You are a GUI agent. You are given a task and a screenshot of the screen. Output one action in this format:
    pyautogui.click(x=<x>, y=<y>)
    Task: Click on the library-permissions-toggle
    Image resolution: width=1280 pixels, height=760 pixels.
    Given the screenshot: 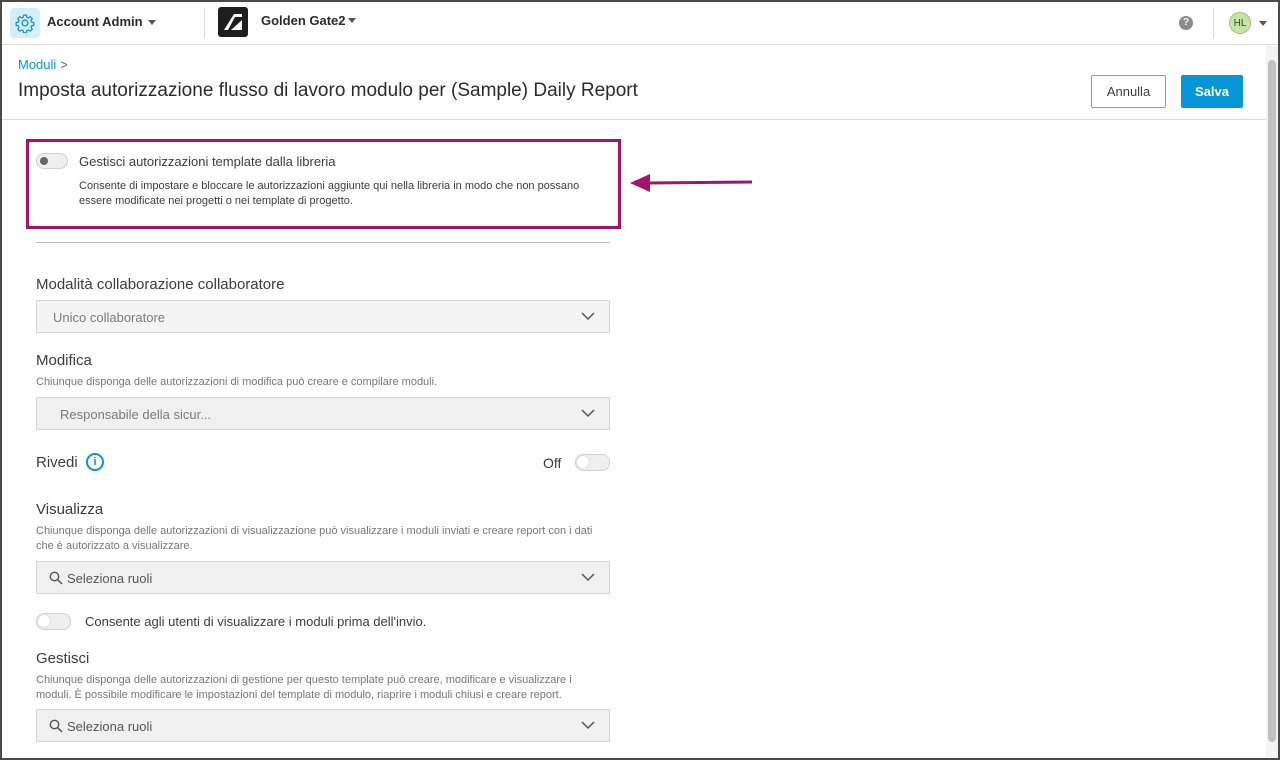 What is the action you would take?
    pyautogui.click(x=52, y=161)
    